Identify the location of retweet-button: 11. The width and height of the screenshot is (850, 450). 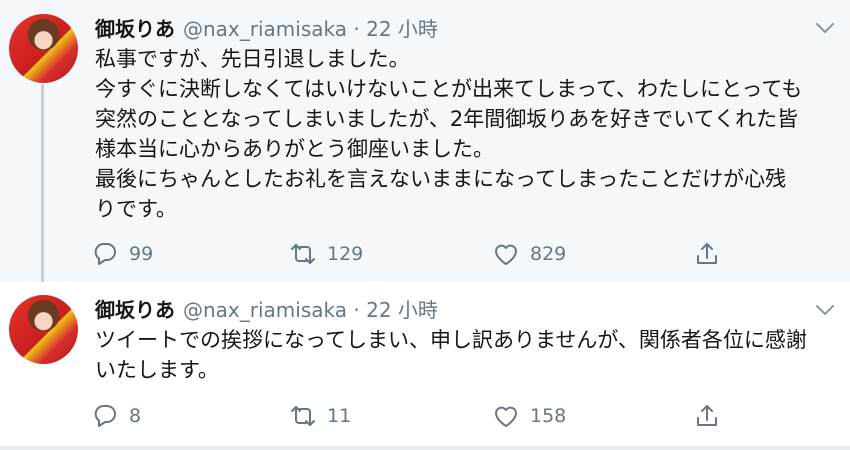
(320, 416).